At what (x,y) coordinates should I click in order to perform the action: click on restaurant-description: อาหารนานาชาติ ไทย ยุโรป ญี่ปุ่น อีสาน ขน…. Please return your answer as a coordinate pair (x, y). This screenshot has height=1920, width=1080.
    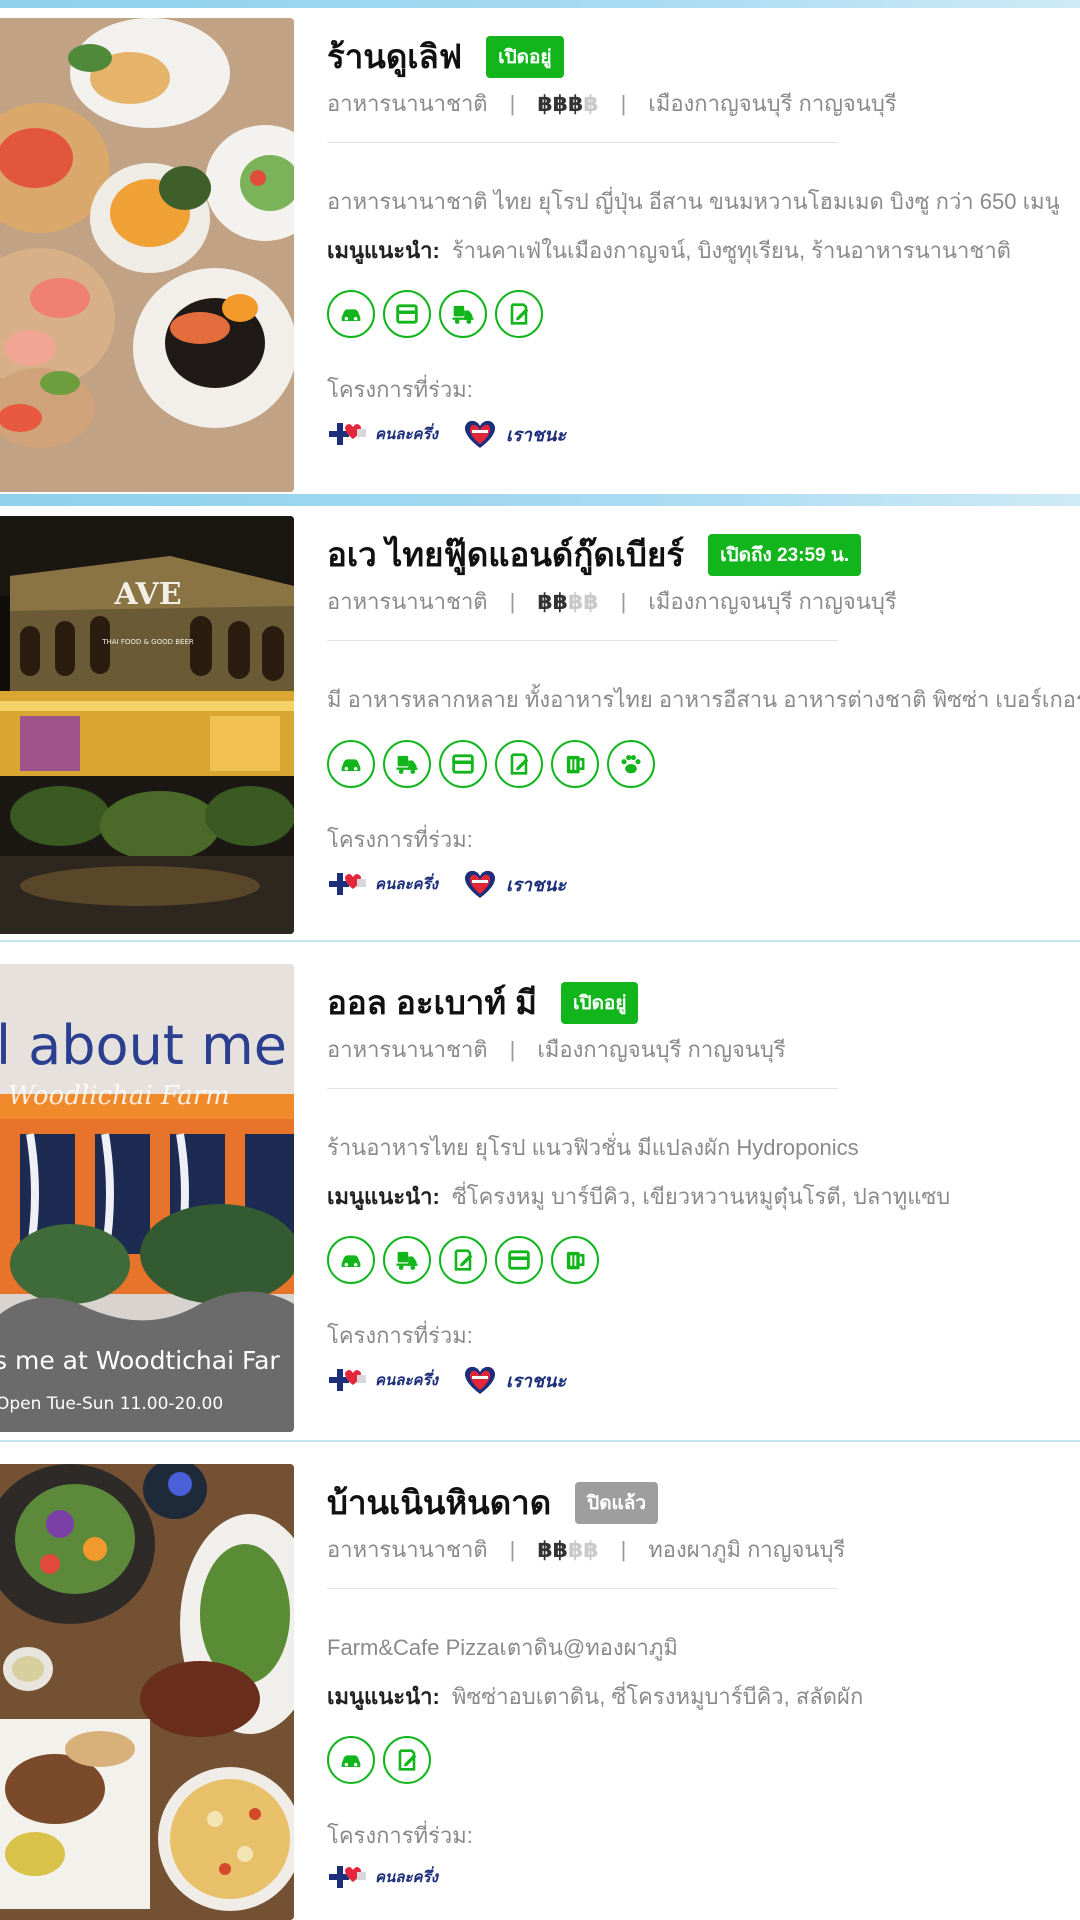
    Looking at the image, I should click on (693, 201).